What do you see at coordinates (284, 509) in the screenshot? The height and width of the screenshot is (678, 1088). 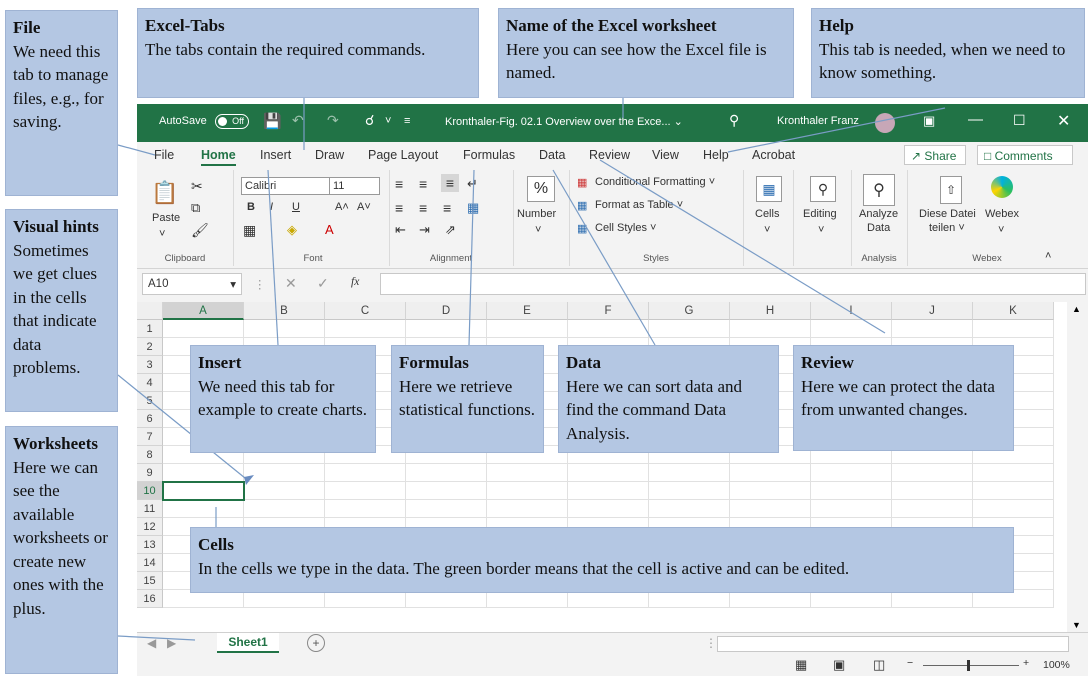 I see `cell-B11` at bounding box center [284, 509].